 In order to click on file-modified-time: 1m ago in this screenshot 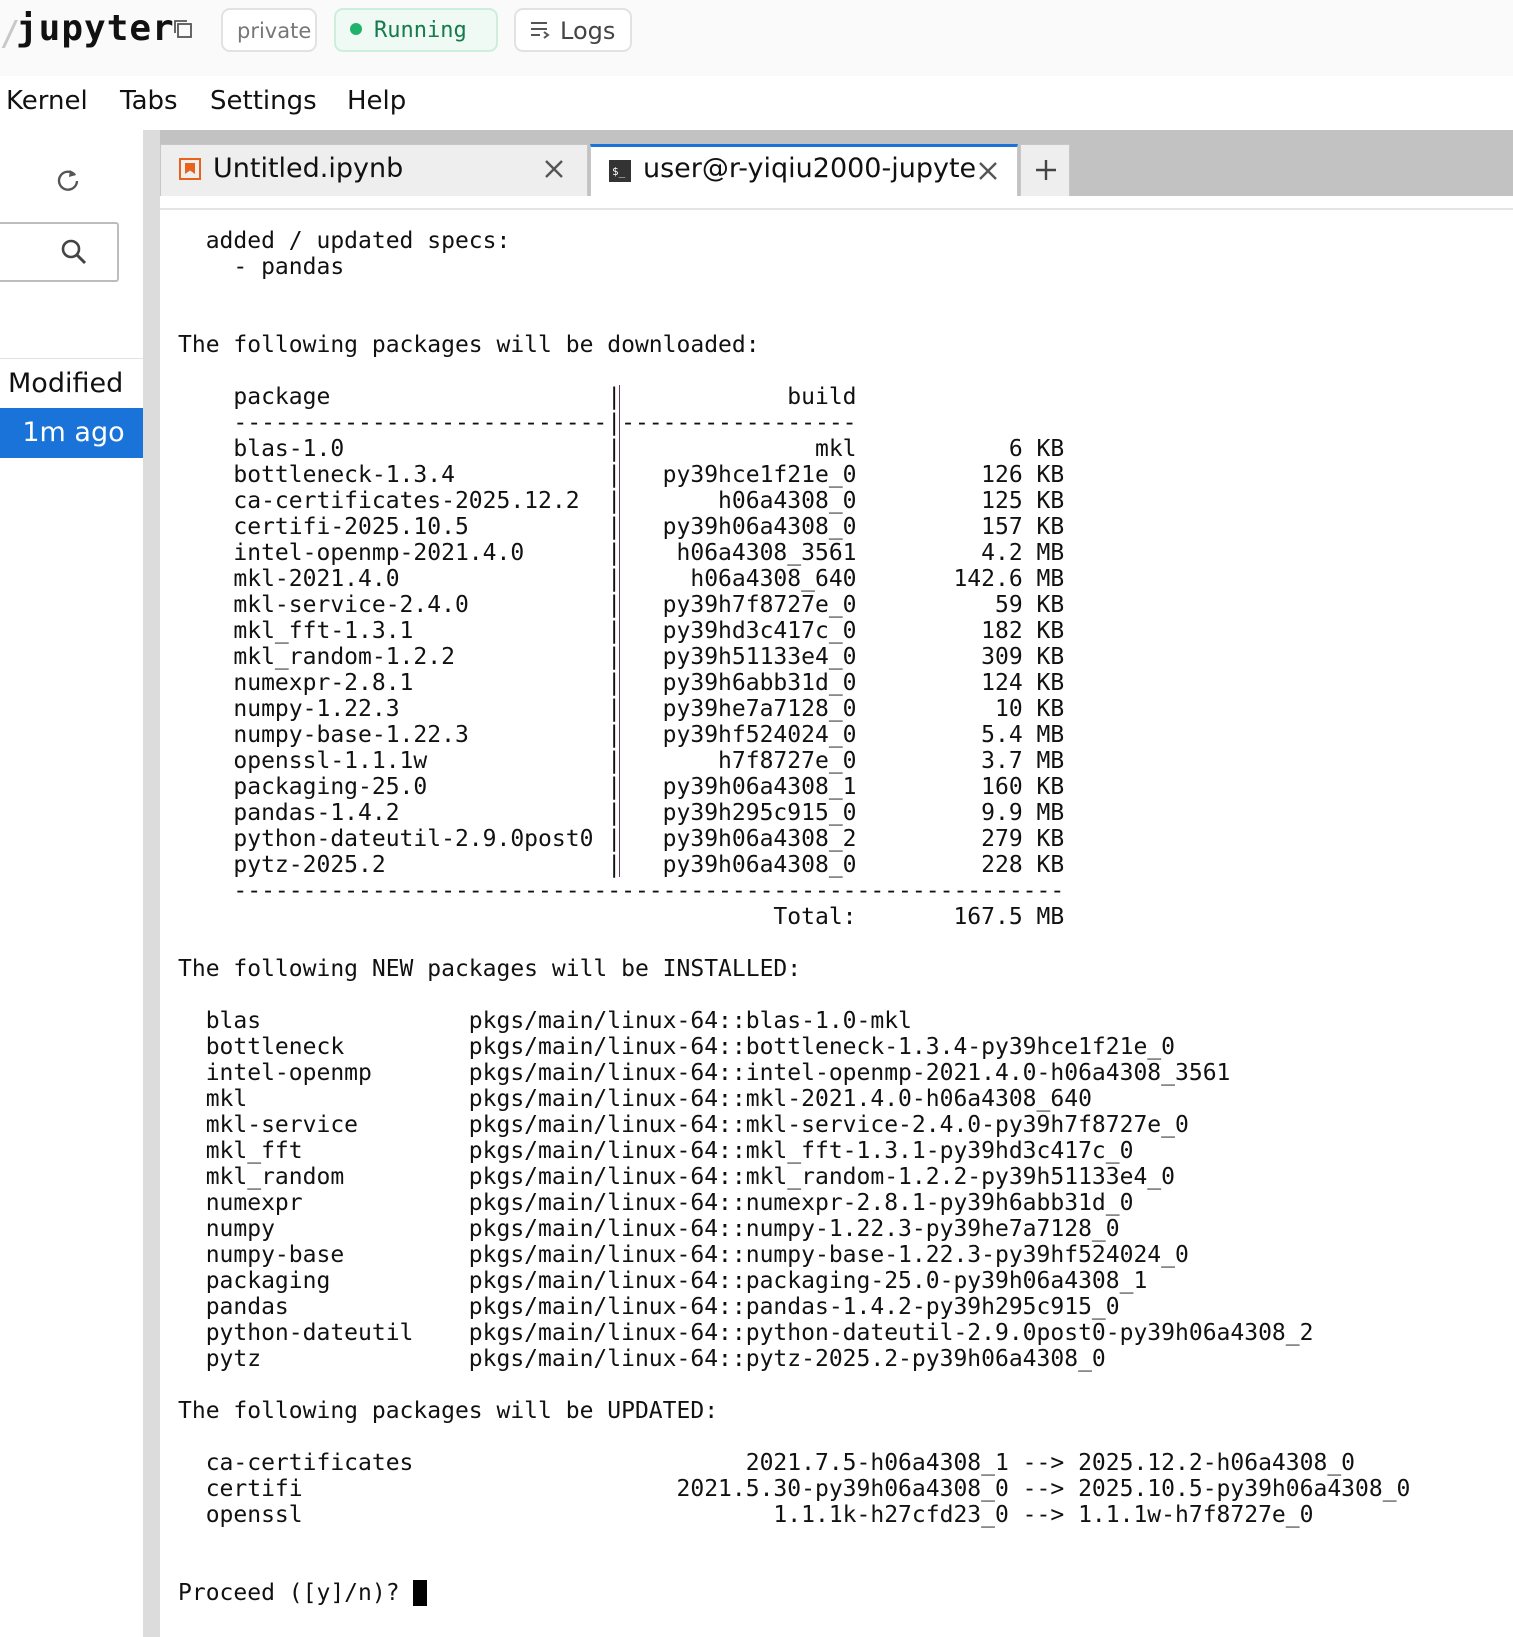, I will do `click(71, 433)`.